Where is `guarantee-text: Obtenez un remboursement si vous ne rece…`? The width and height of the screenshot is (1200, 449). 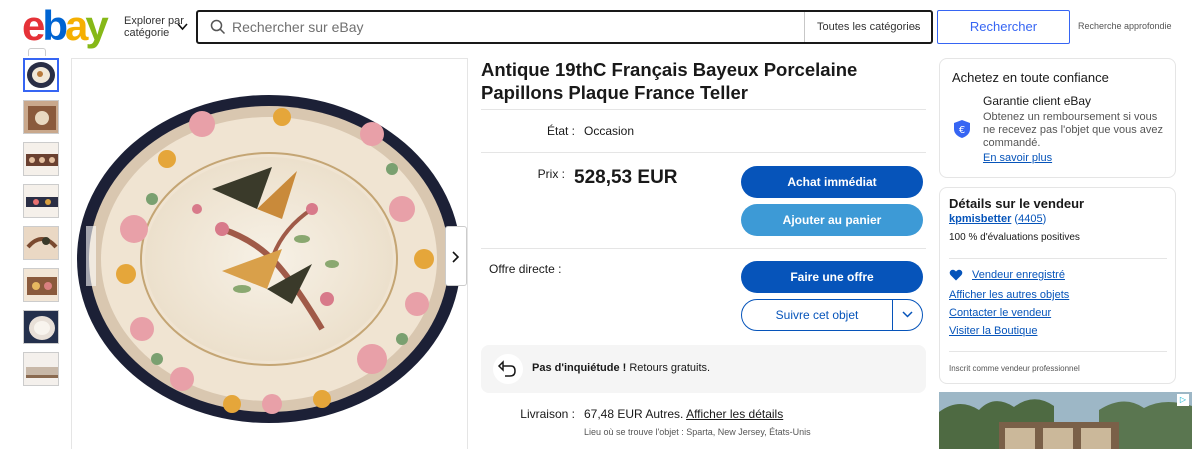
guarantee-text: Obtenez un remboursement si vous ne rece… is located at coordinates (1073, 130).